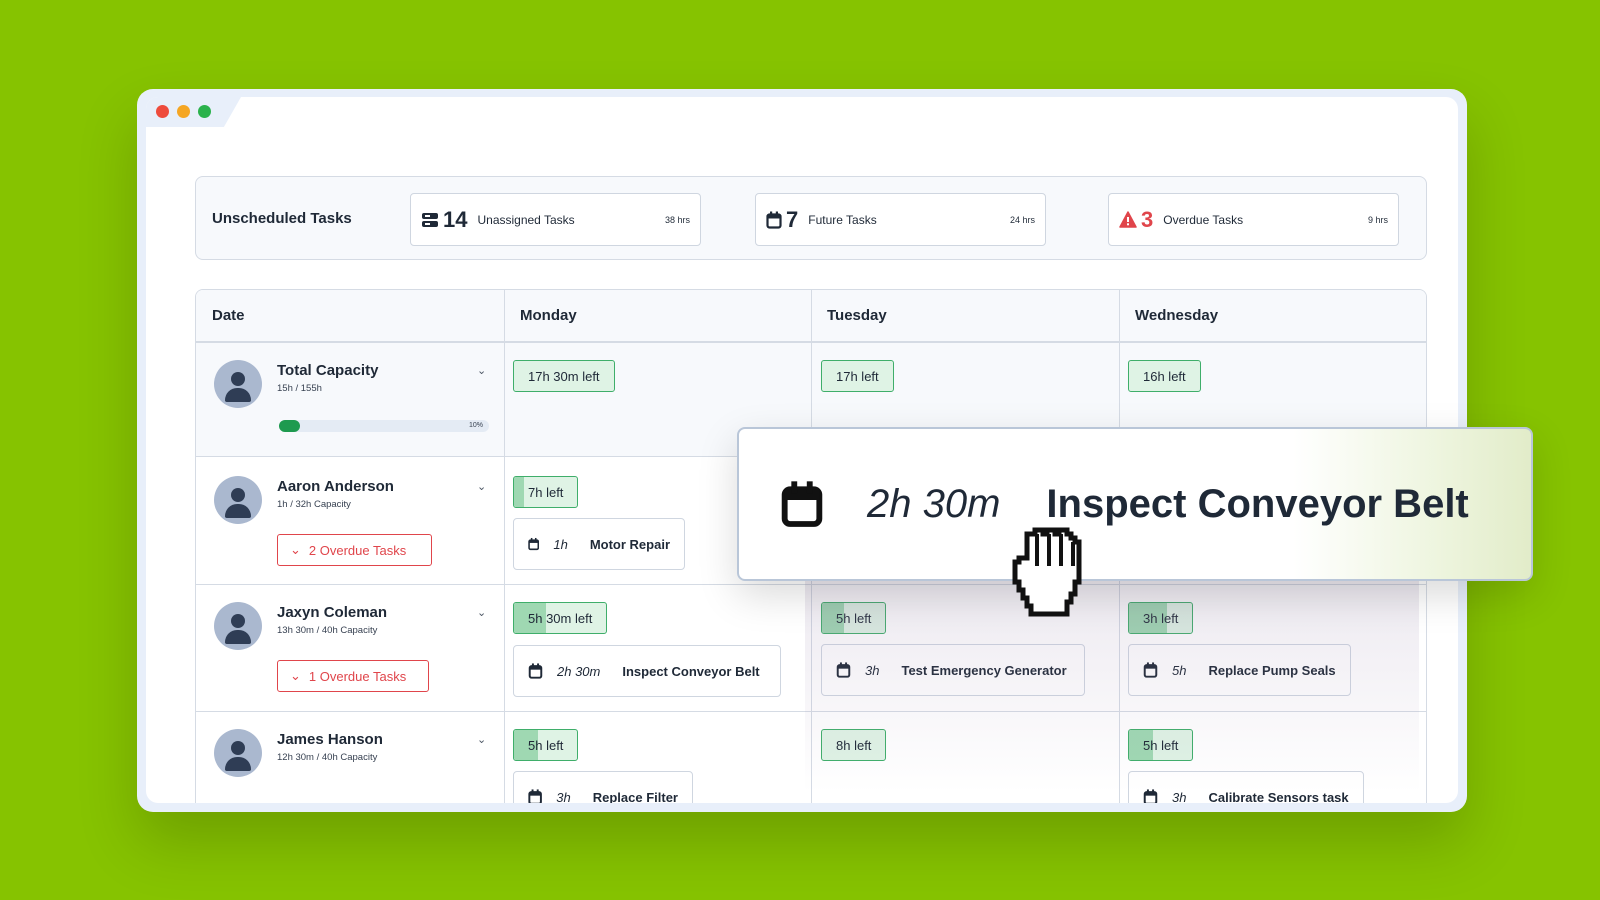 The width and height of the screenshot is (1600, 900). I want to click on left-pill: 8h left, so click(854, 745).